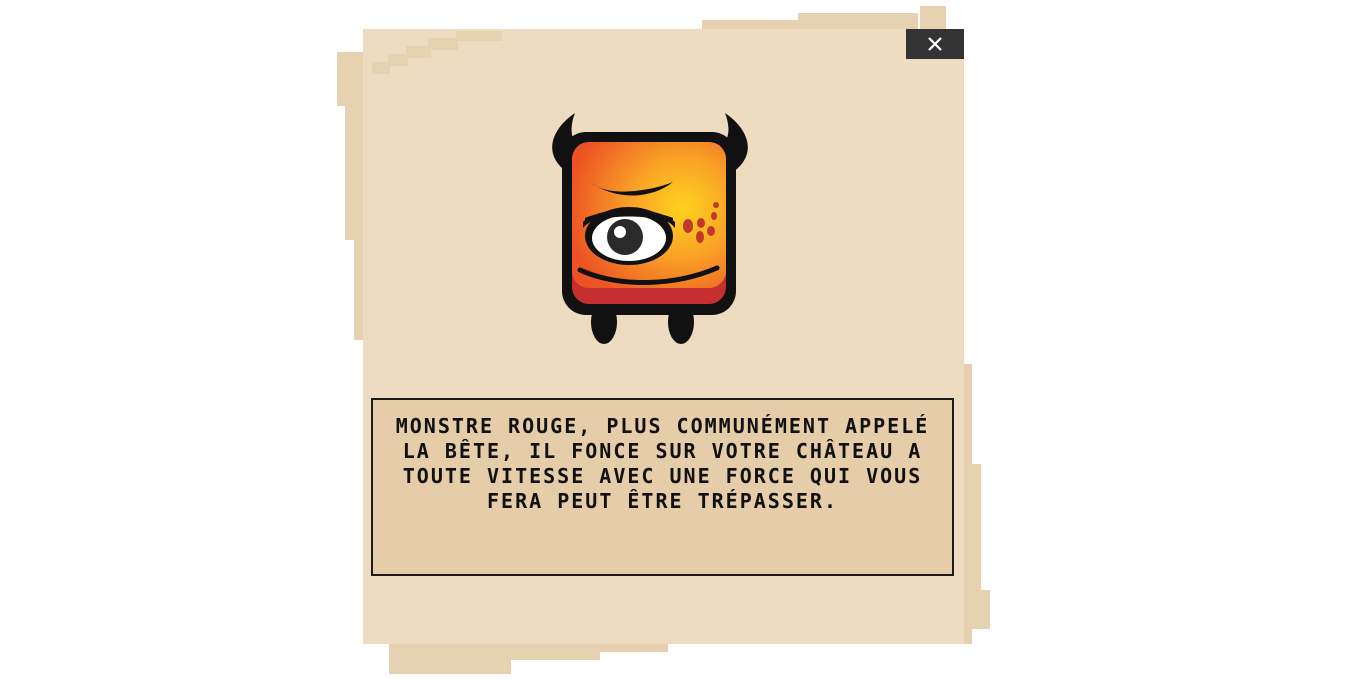 The image size is (1350, 680). What do you see at coordinates (650, 228) in the screenshot?
I see `red-monster-icon` at bounding box center [650, 228].